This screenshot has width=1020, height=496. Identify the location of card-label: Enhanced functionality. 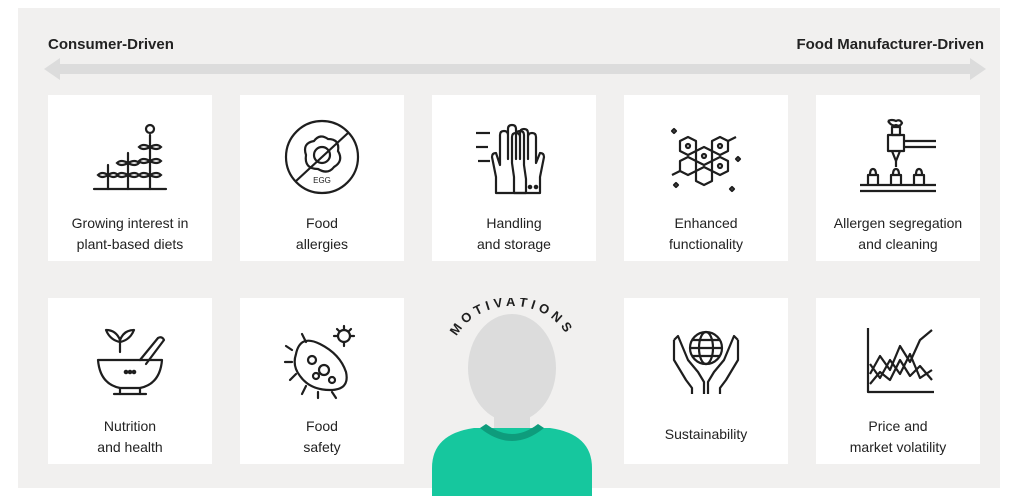
(706, 233).